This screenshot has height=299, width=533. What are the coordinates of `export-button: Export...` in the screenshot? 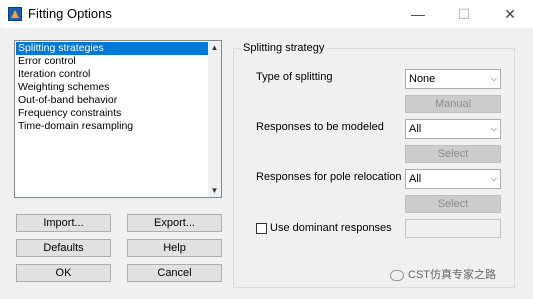 It's located at (174, 223).